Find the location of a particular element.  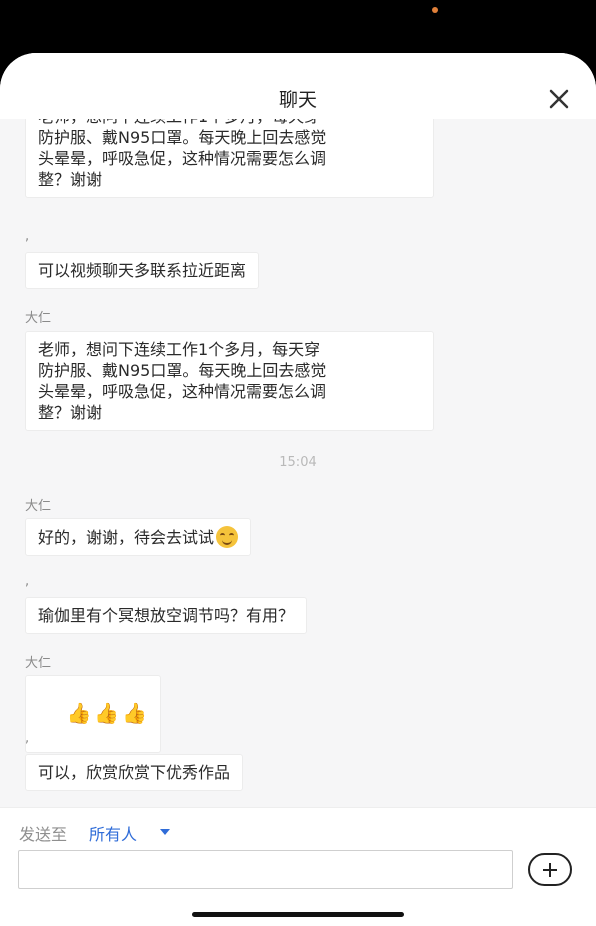

status-bar is located at coordinates (298, 30).